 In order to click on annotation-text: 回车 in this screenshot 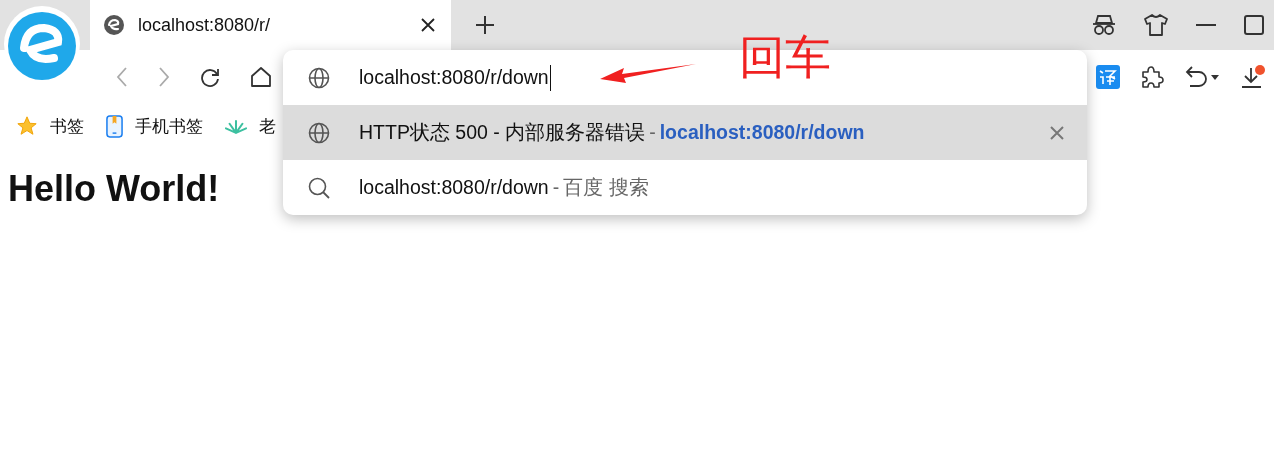, I will do `click(785, 57)`.